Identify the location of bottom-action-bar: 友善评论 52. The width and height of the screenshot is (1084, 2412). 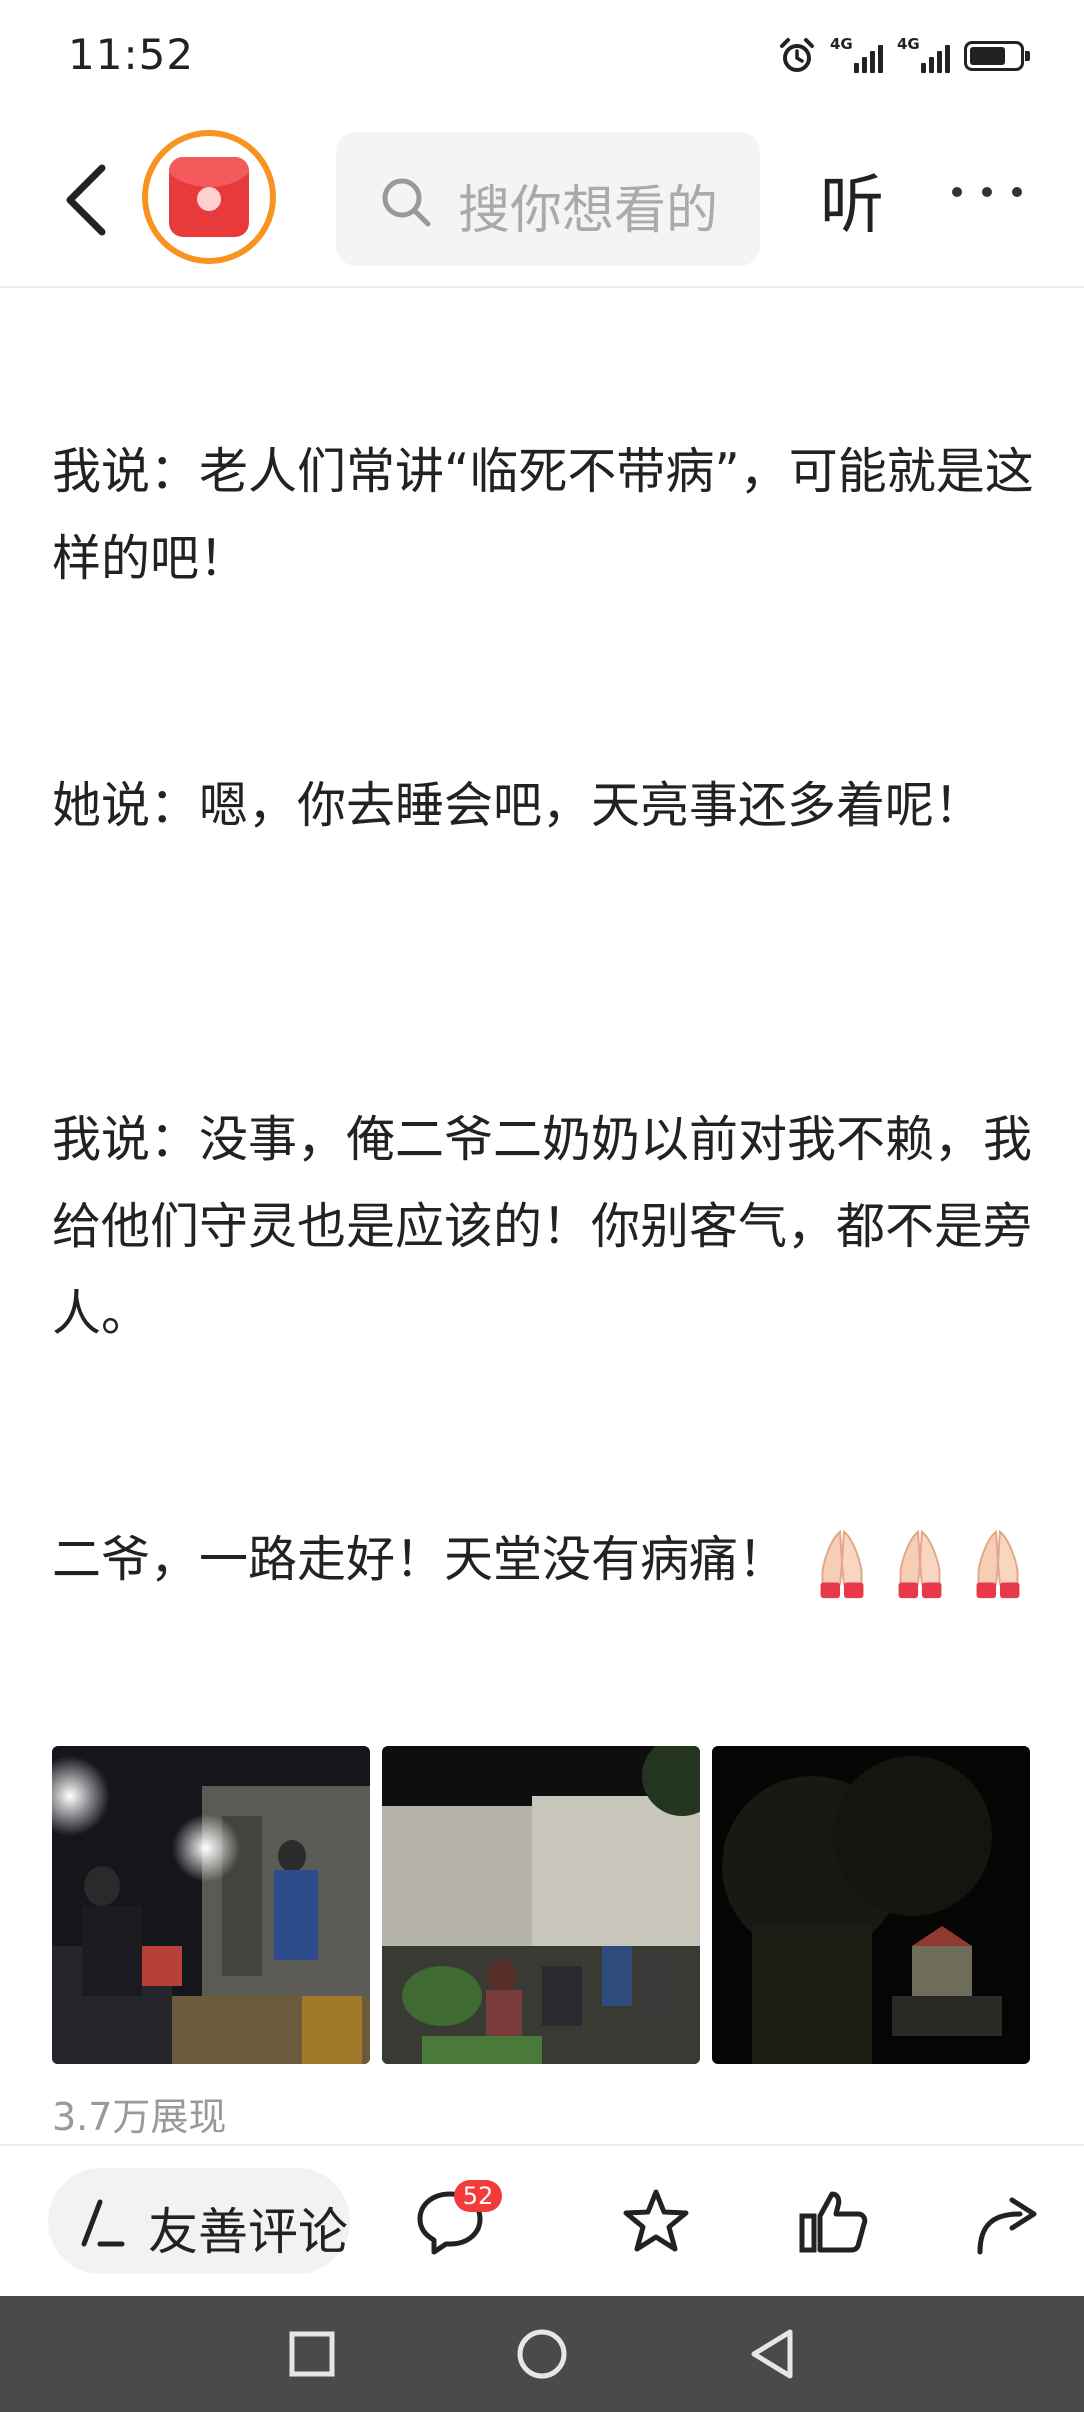
(542, 2221).